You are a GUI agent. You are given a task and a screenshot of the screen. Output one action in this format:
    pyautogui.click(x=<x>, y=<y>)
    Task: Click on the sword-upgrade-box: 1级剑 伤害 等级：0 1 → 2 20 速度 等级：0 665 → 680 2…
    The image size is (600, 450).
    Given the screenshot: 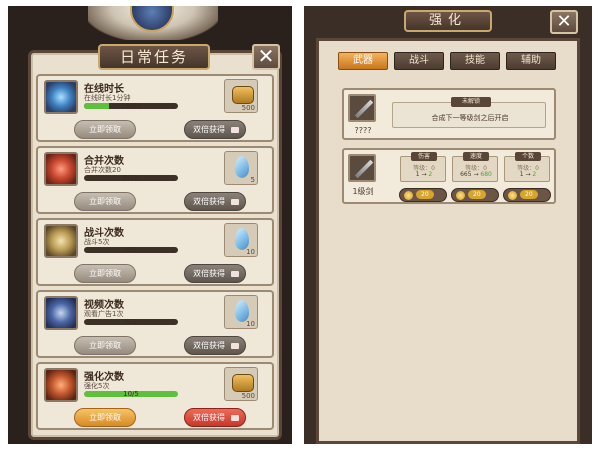 What is the action you would take?
    pyautogui.click(x=449, y=176)
    